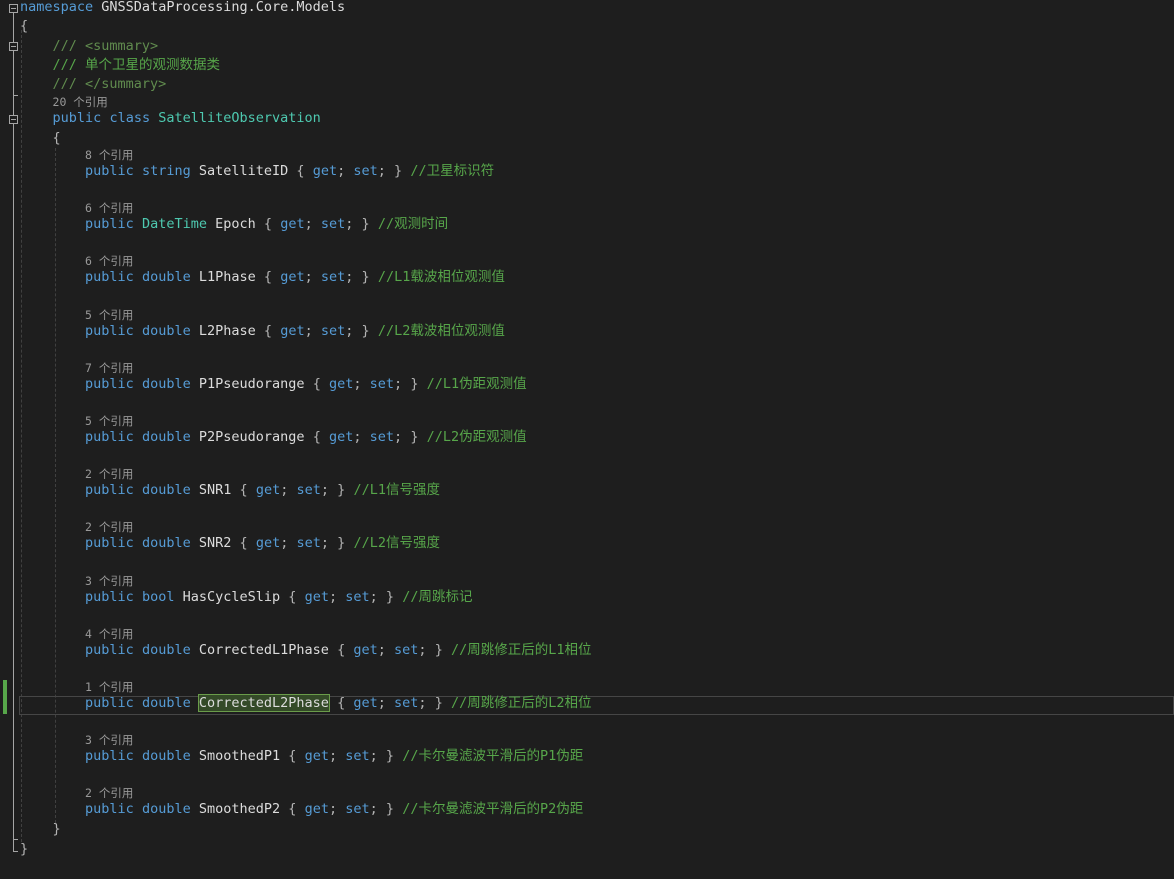 This screenshot has height=879, width=1174. Describe the element at coordinates (76, 155) in the screenshot. I see `codelens-references: 8 个引用` at that location.